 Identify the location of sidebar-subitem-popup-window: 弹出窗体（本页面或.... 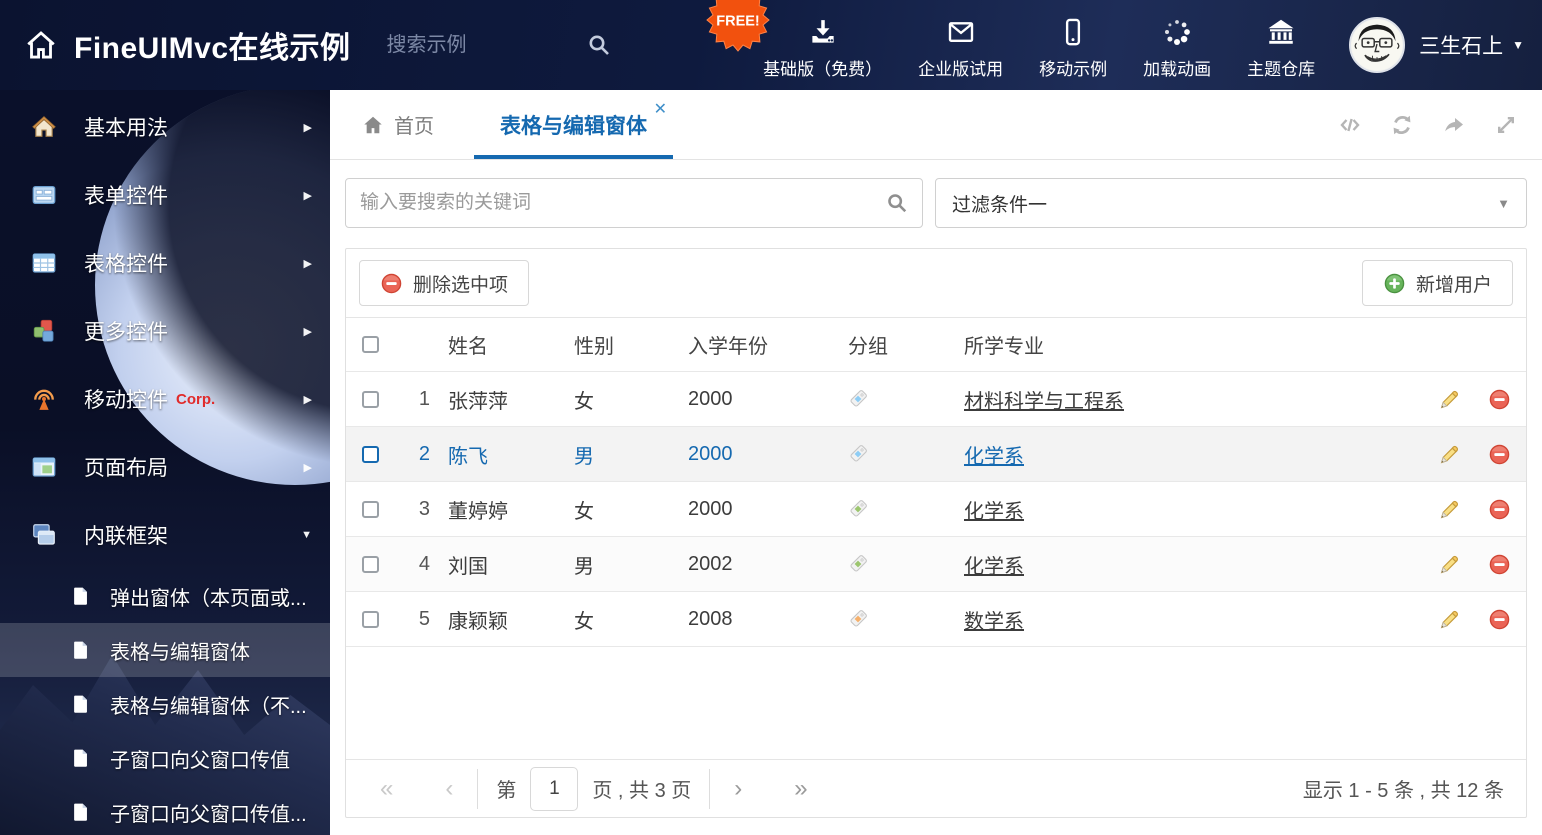
(165, 596).